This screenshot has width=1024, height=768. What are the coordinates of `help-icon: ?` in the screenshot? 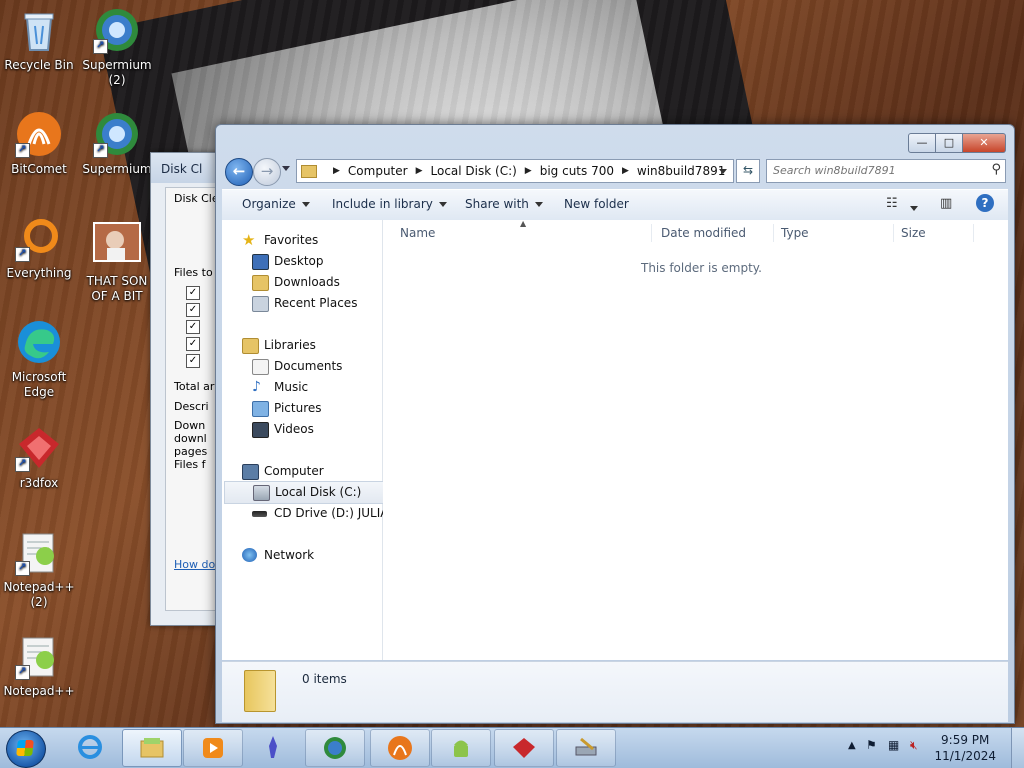 It's located at (985, 203).